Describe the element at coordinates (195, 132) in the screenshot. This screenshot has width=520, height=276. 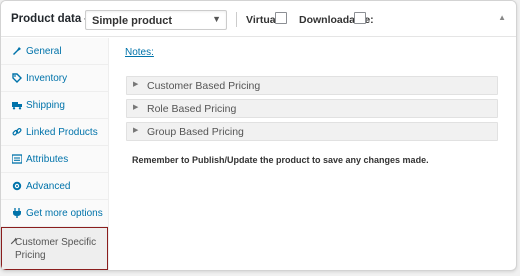
I see `accordion-label: Group Based Pricing` at that location.